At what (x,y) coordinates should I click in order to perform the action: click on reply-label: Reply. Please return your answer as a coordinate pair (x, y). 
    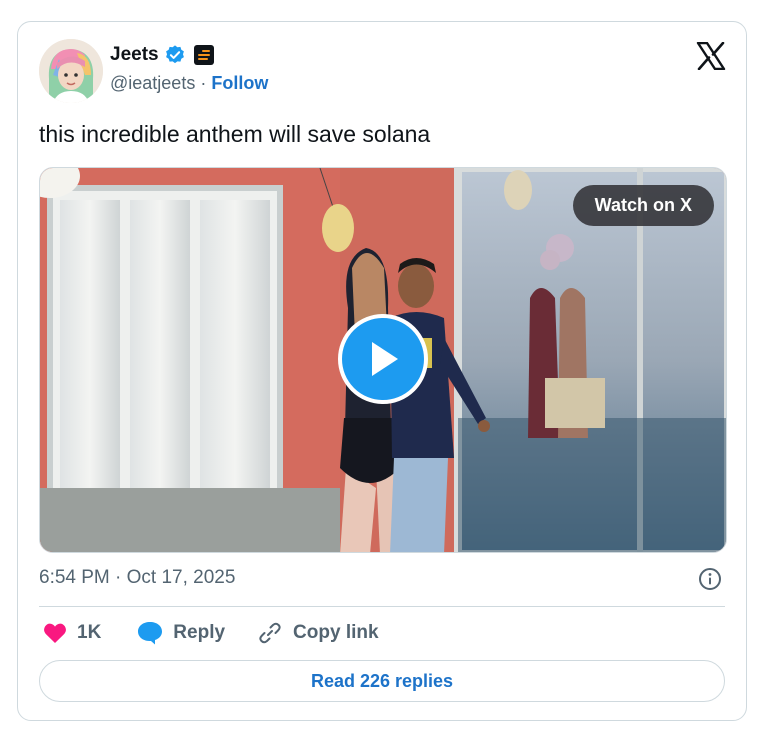
    Looking at the image, I should click on (199, 632).